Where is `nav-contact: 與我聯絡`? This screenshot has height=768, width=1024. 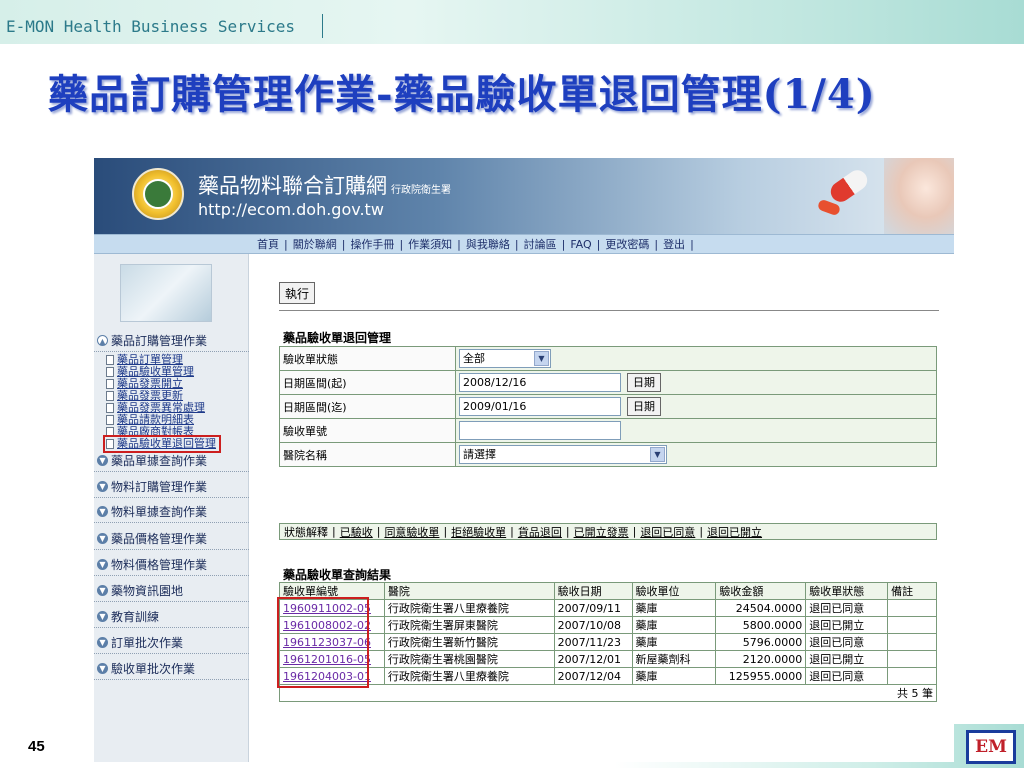 nav-contact: 與我聯絡 is located at coordinates (488, 244).